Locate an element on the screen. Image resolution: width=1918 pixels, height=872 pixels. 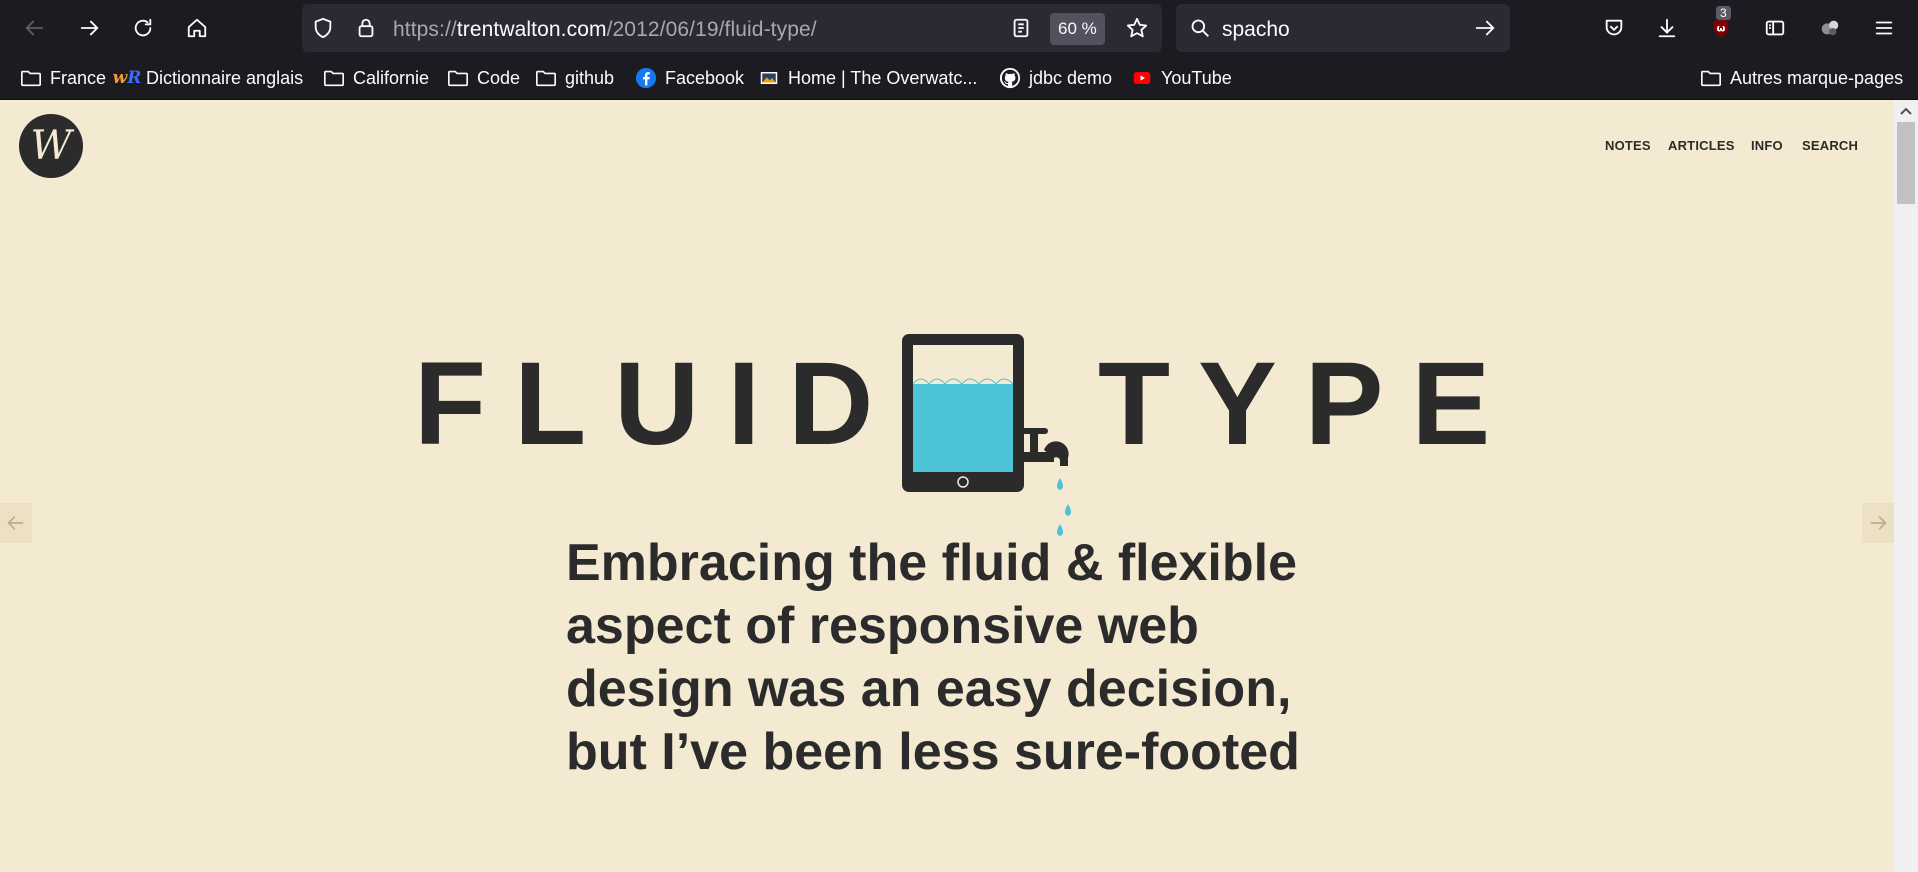
ublock-shield-icon: ω is located at coordinates (1721, 28).